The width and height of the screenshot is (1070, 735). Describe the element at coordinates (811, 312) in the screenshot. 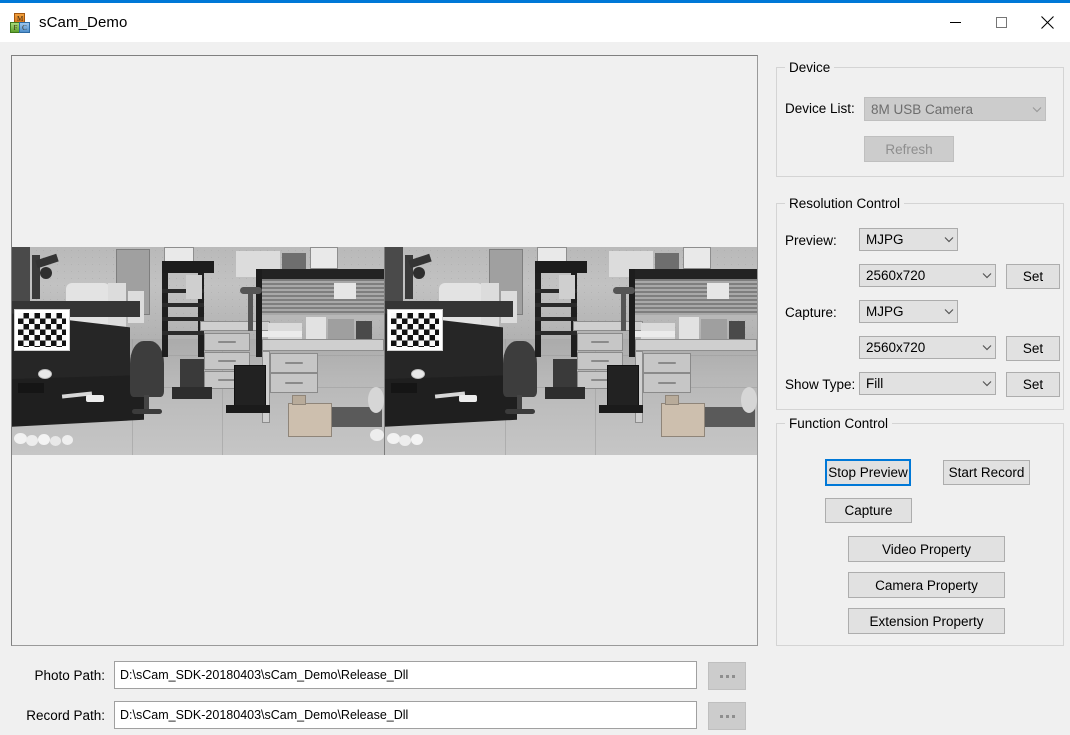

I see `capture-label: Capture:` at that location.